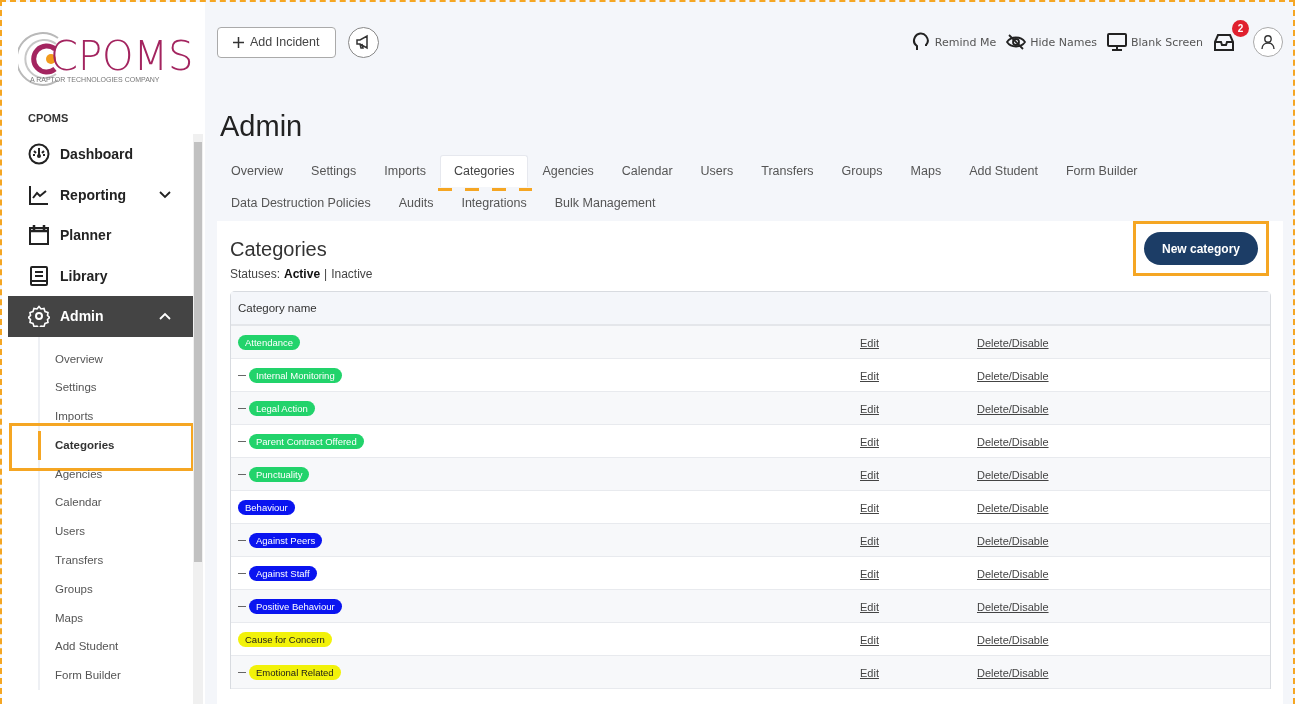 The image size is (1295, 704). What do you see at coordinates (1117, 42) in the screenshot?
I see `monitor-icon` at bounding box center [1117, 42].